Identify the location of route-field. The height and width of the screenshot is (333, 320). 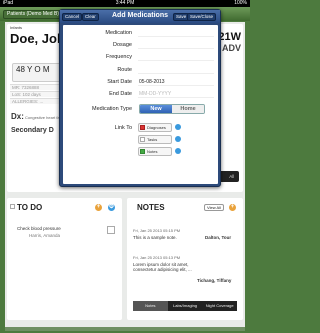
(176, 70).